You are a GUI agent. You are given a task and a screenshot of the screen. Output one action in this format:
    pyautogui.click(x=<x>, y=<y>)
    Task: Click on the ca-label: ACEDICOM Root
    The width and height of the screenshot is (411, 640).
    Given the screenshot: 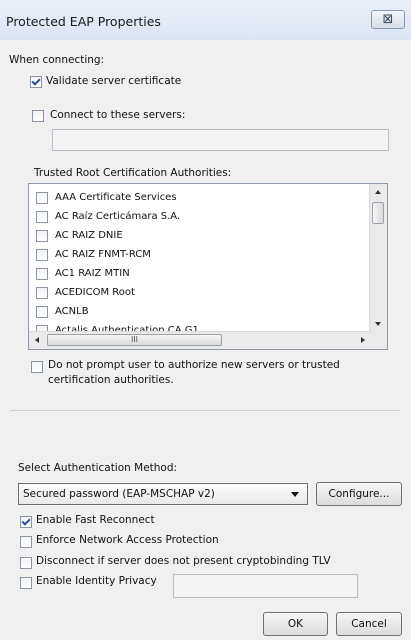 What is the action you would take?
    pyautogui.click(x=95, y=292)
    